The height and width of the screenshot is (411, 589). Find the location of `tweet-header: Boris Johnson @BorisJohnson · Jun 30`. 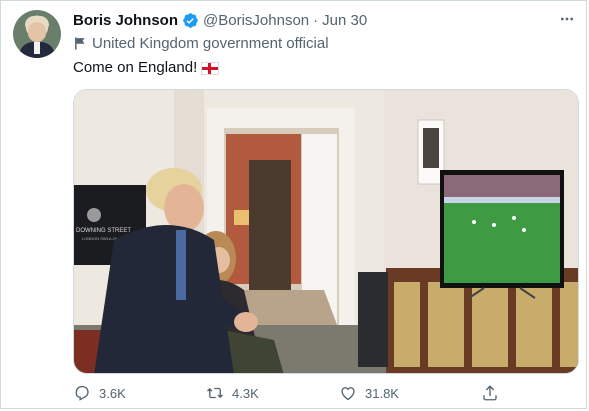

tweet-header: Boris Johnson @BorisJohnson · Jun 30 is located at coordinates (220, 20).